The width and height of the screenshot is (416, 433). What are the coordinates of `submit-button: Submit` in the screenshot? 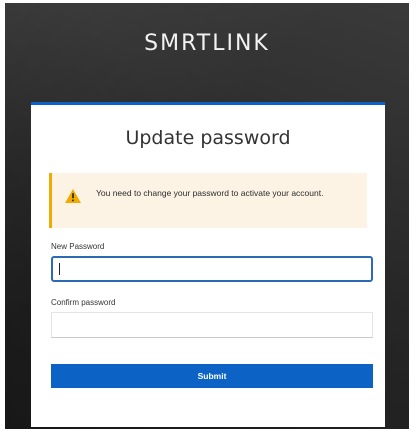 It's located at (212, 376).